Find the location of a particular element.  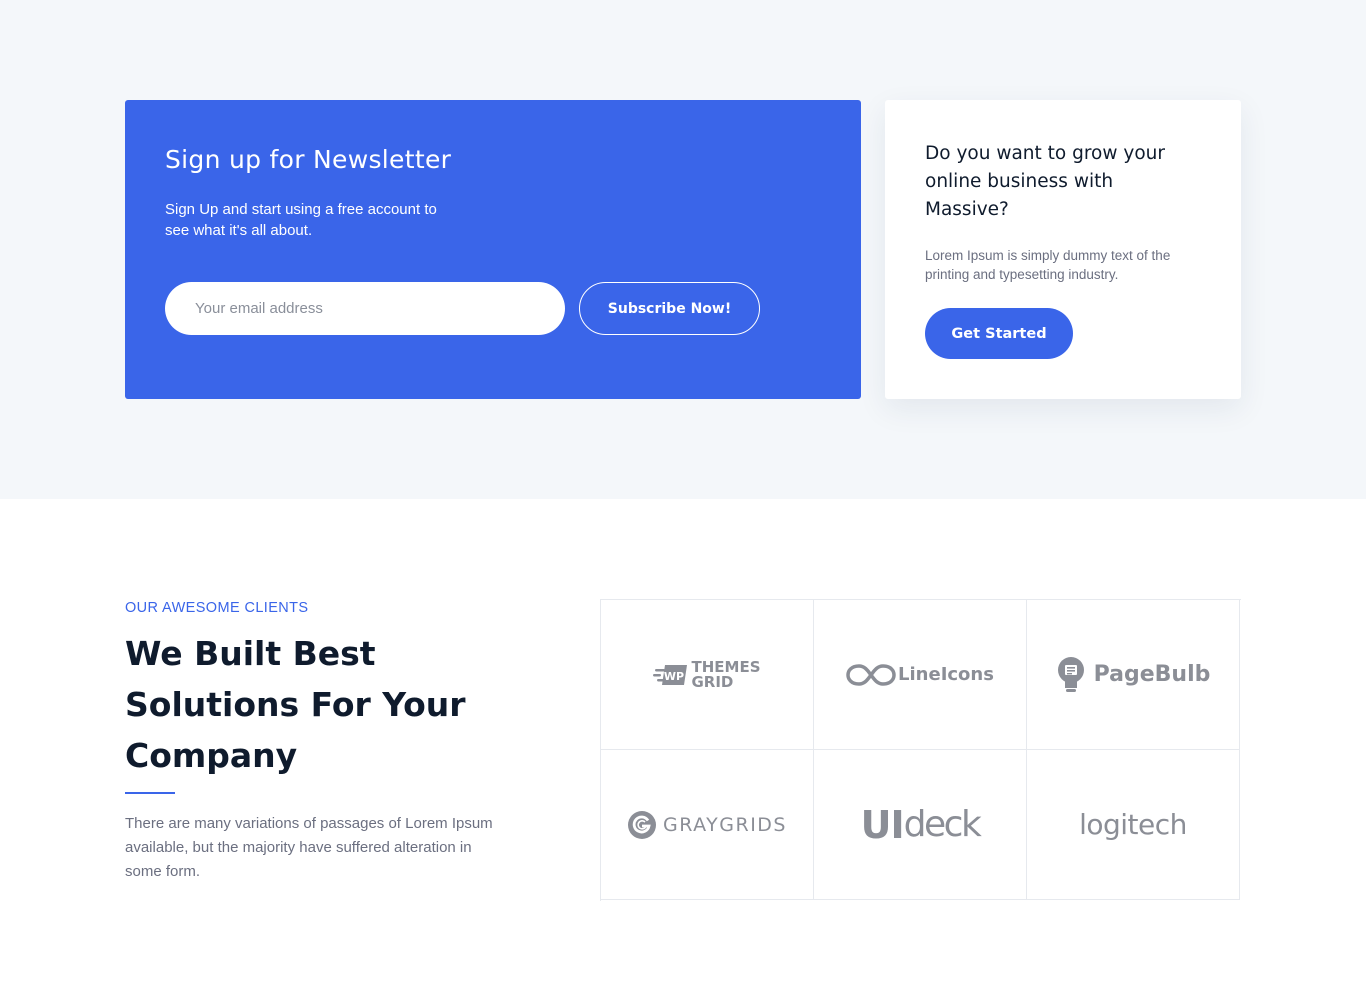

lightbulb-icon is located at coordinates (1070, 674).